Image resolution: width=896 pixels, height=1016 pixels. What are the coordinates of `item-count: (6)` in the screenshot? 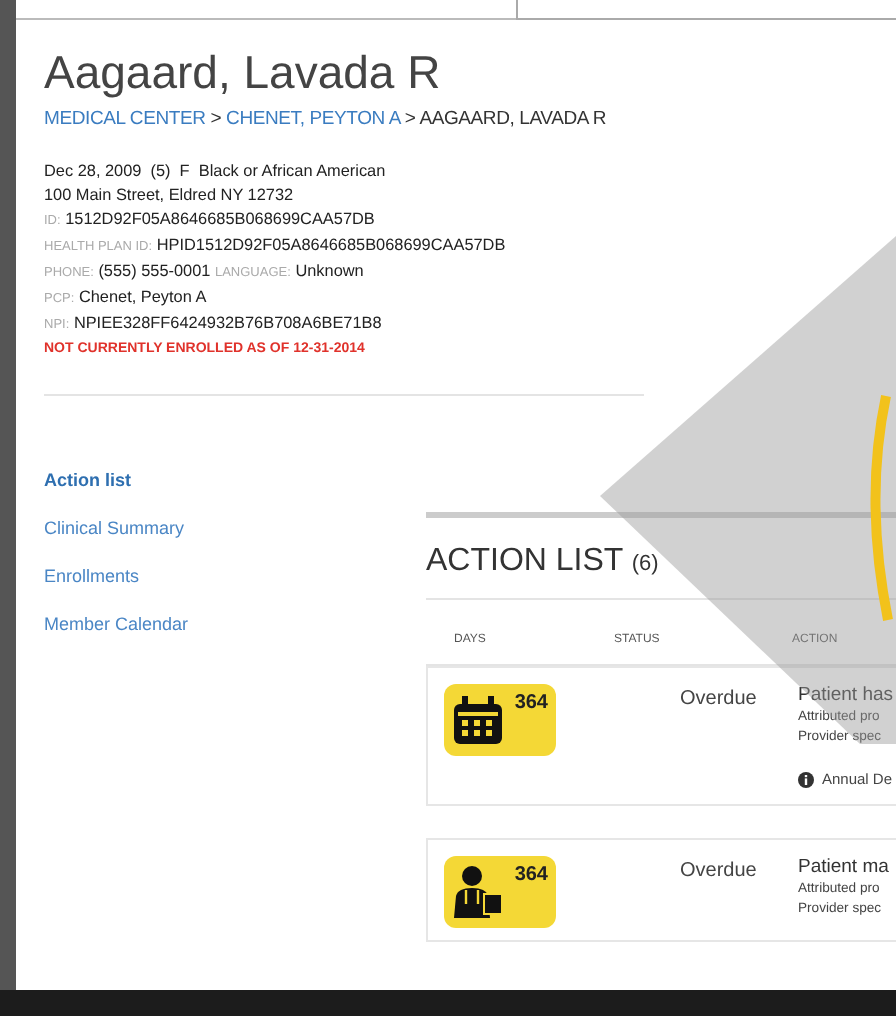 It's located at (645, 564).